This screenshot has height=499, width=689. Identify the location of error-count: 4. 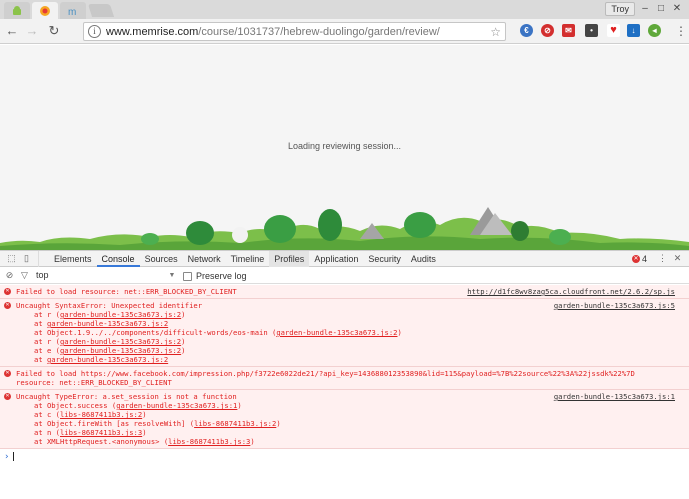
(644, 259).